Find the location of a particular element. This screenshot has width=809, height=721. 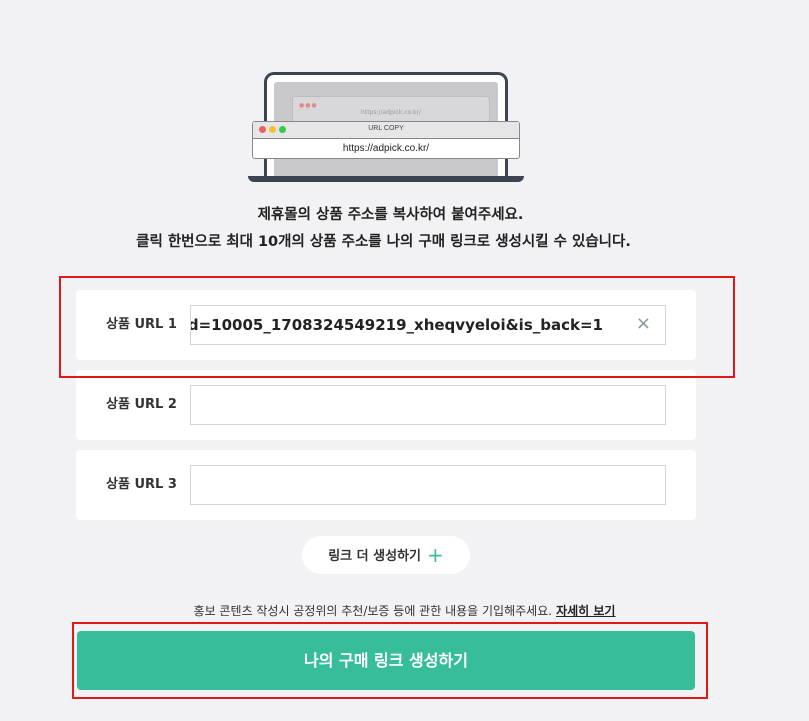

window-dots-icon: ●●● is located at coordinates (308, 105).